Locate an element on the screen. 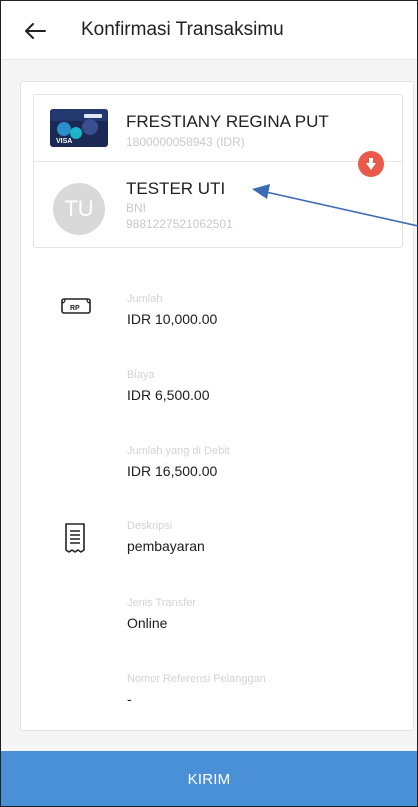 This screenshot has height=807, width=418. transfer-type-label: Jenis Transfer is located at coordinates (162, 603).